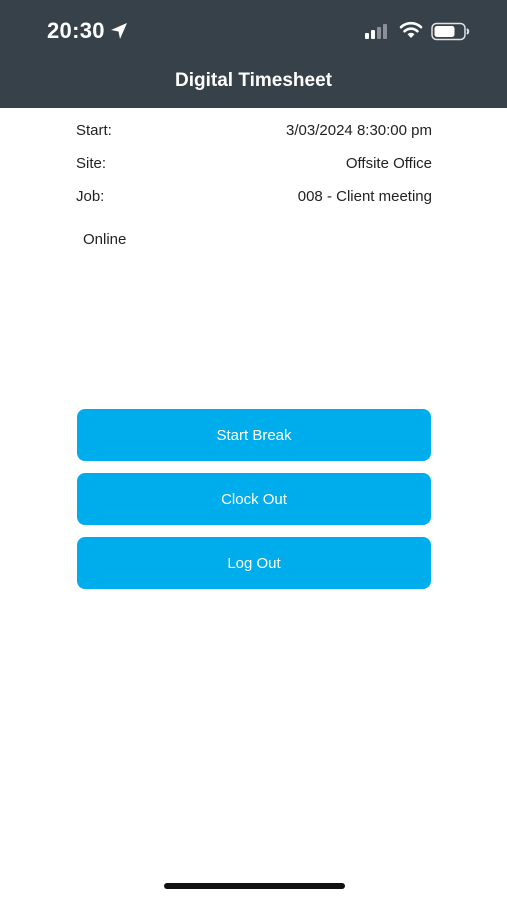  I want to click on status-bar: 20:30, so click(253, 31).